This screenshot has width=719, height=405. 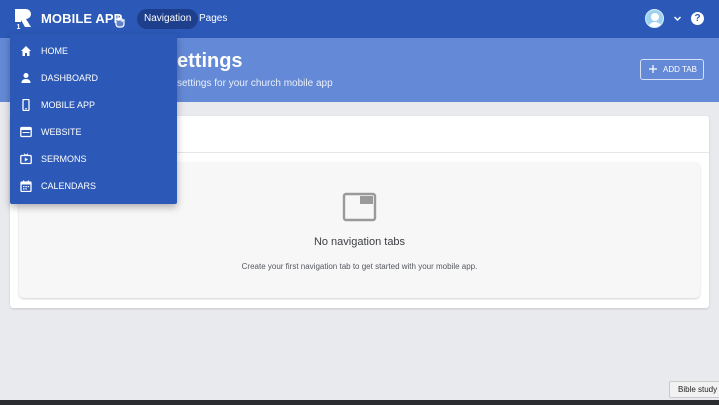 What do you see at coordinates (93, 132) in the screenshot?
I see `menu-item-website: WEBSITE` at bounding box center [93, 132].